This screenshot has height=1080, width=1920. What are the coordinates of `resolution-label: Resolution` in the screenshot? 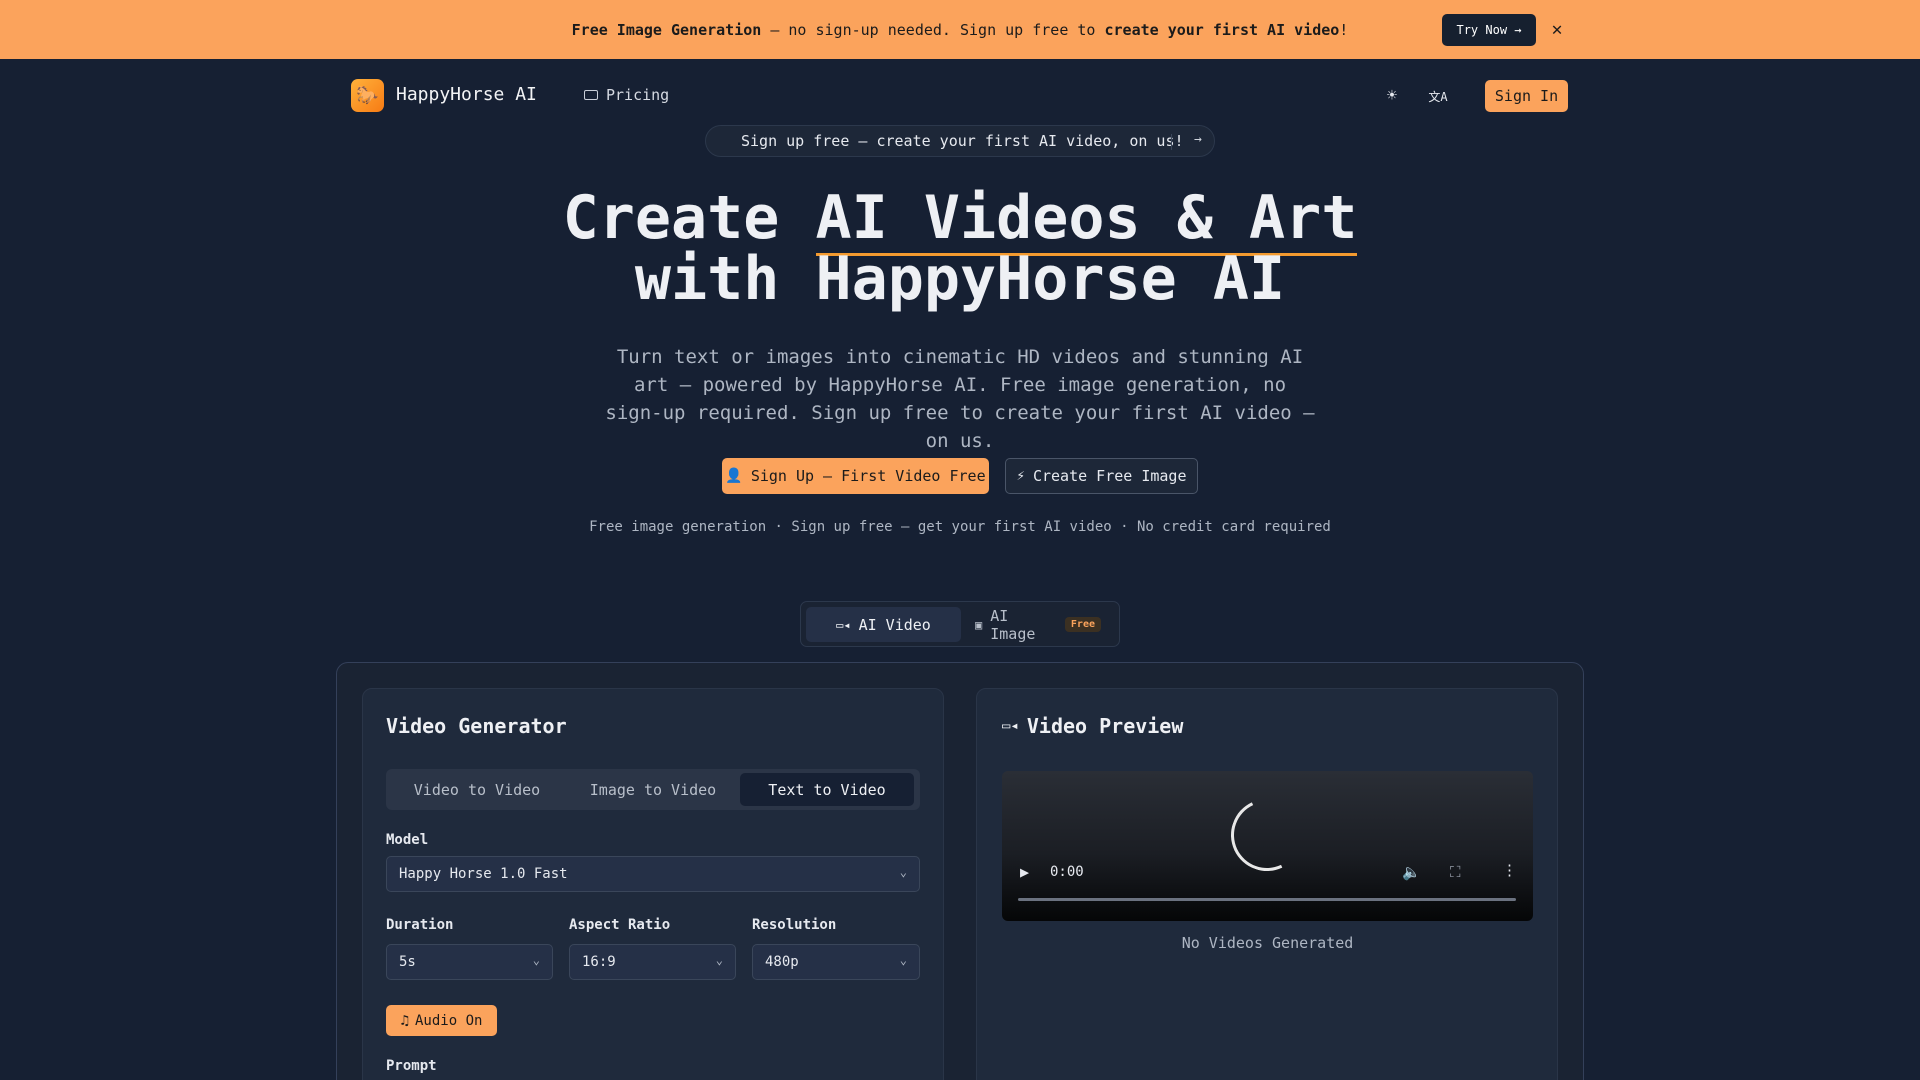 It's located at (794, 925).